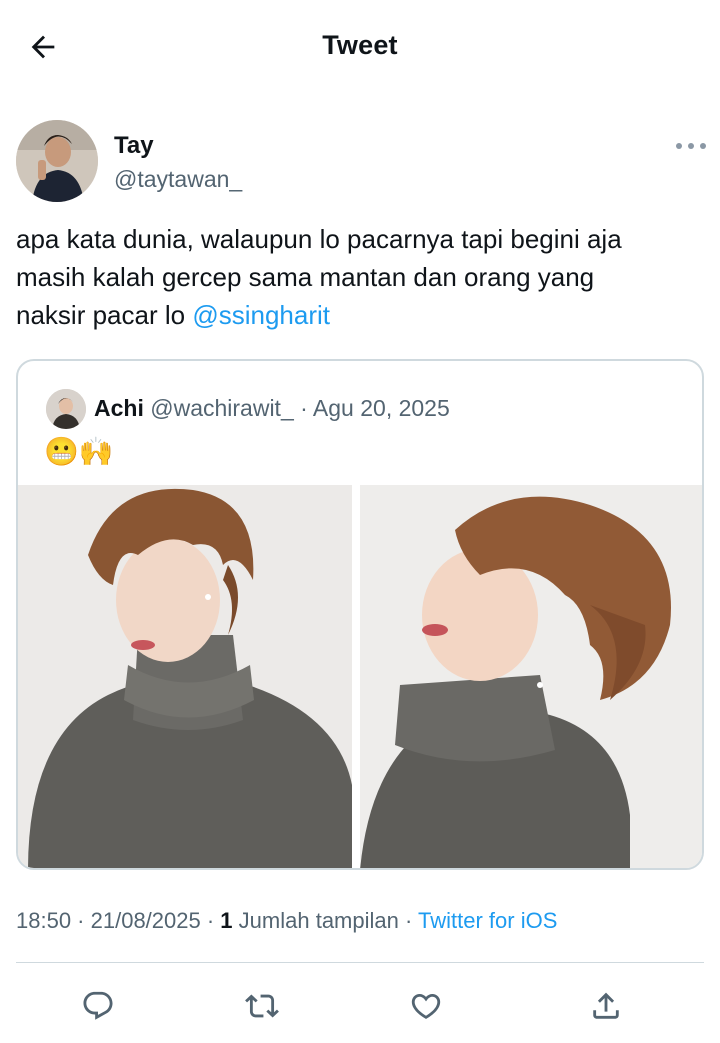  Describe the element at coordinates (226, 920) in the screenshot. I see `views-count: 1` at that location.